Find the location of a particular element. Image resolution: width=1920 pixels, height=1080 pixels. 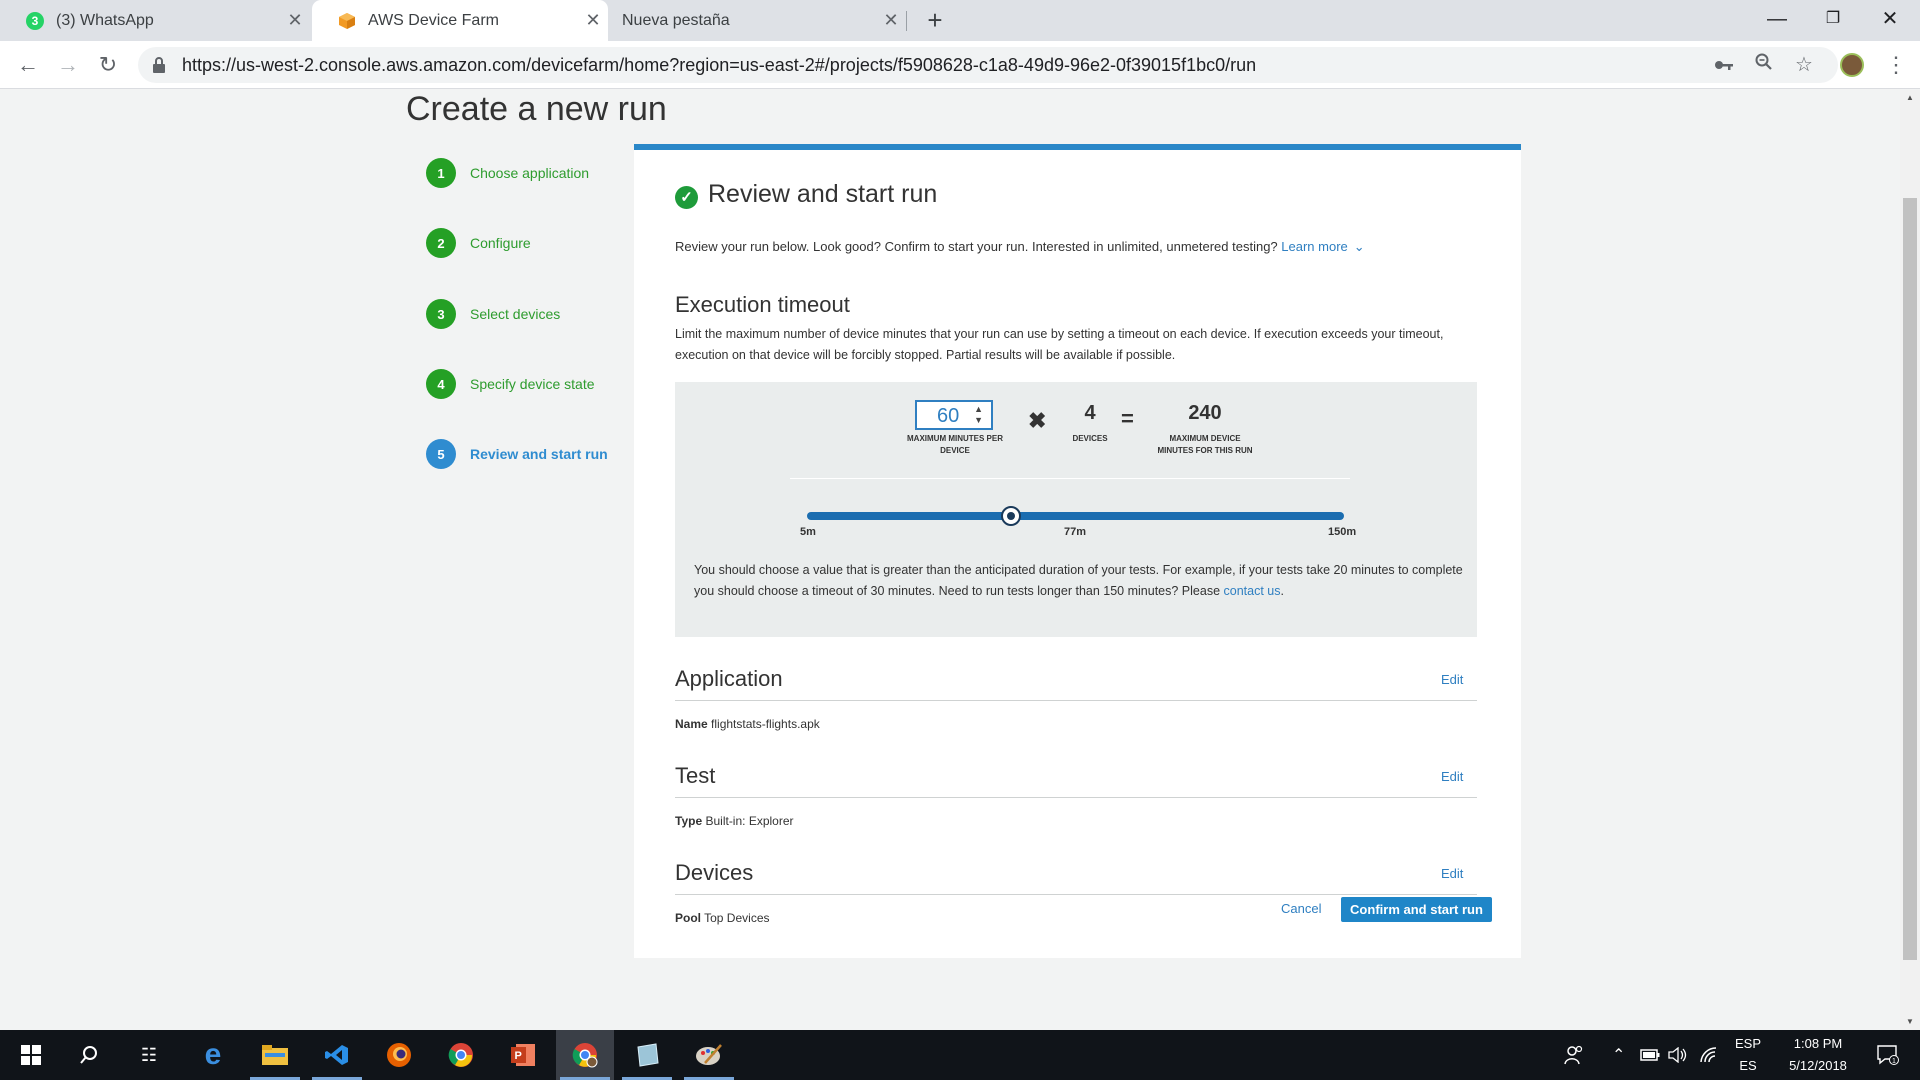

windows-taskbar: ☷ e P ⌃ ESP ES 1:08 PM 5/12/2018 1 is located at coordinates (960, 1055).